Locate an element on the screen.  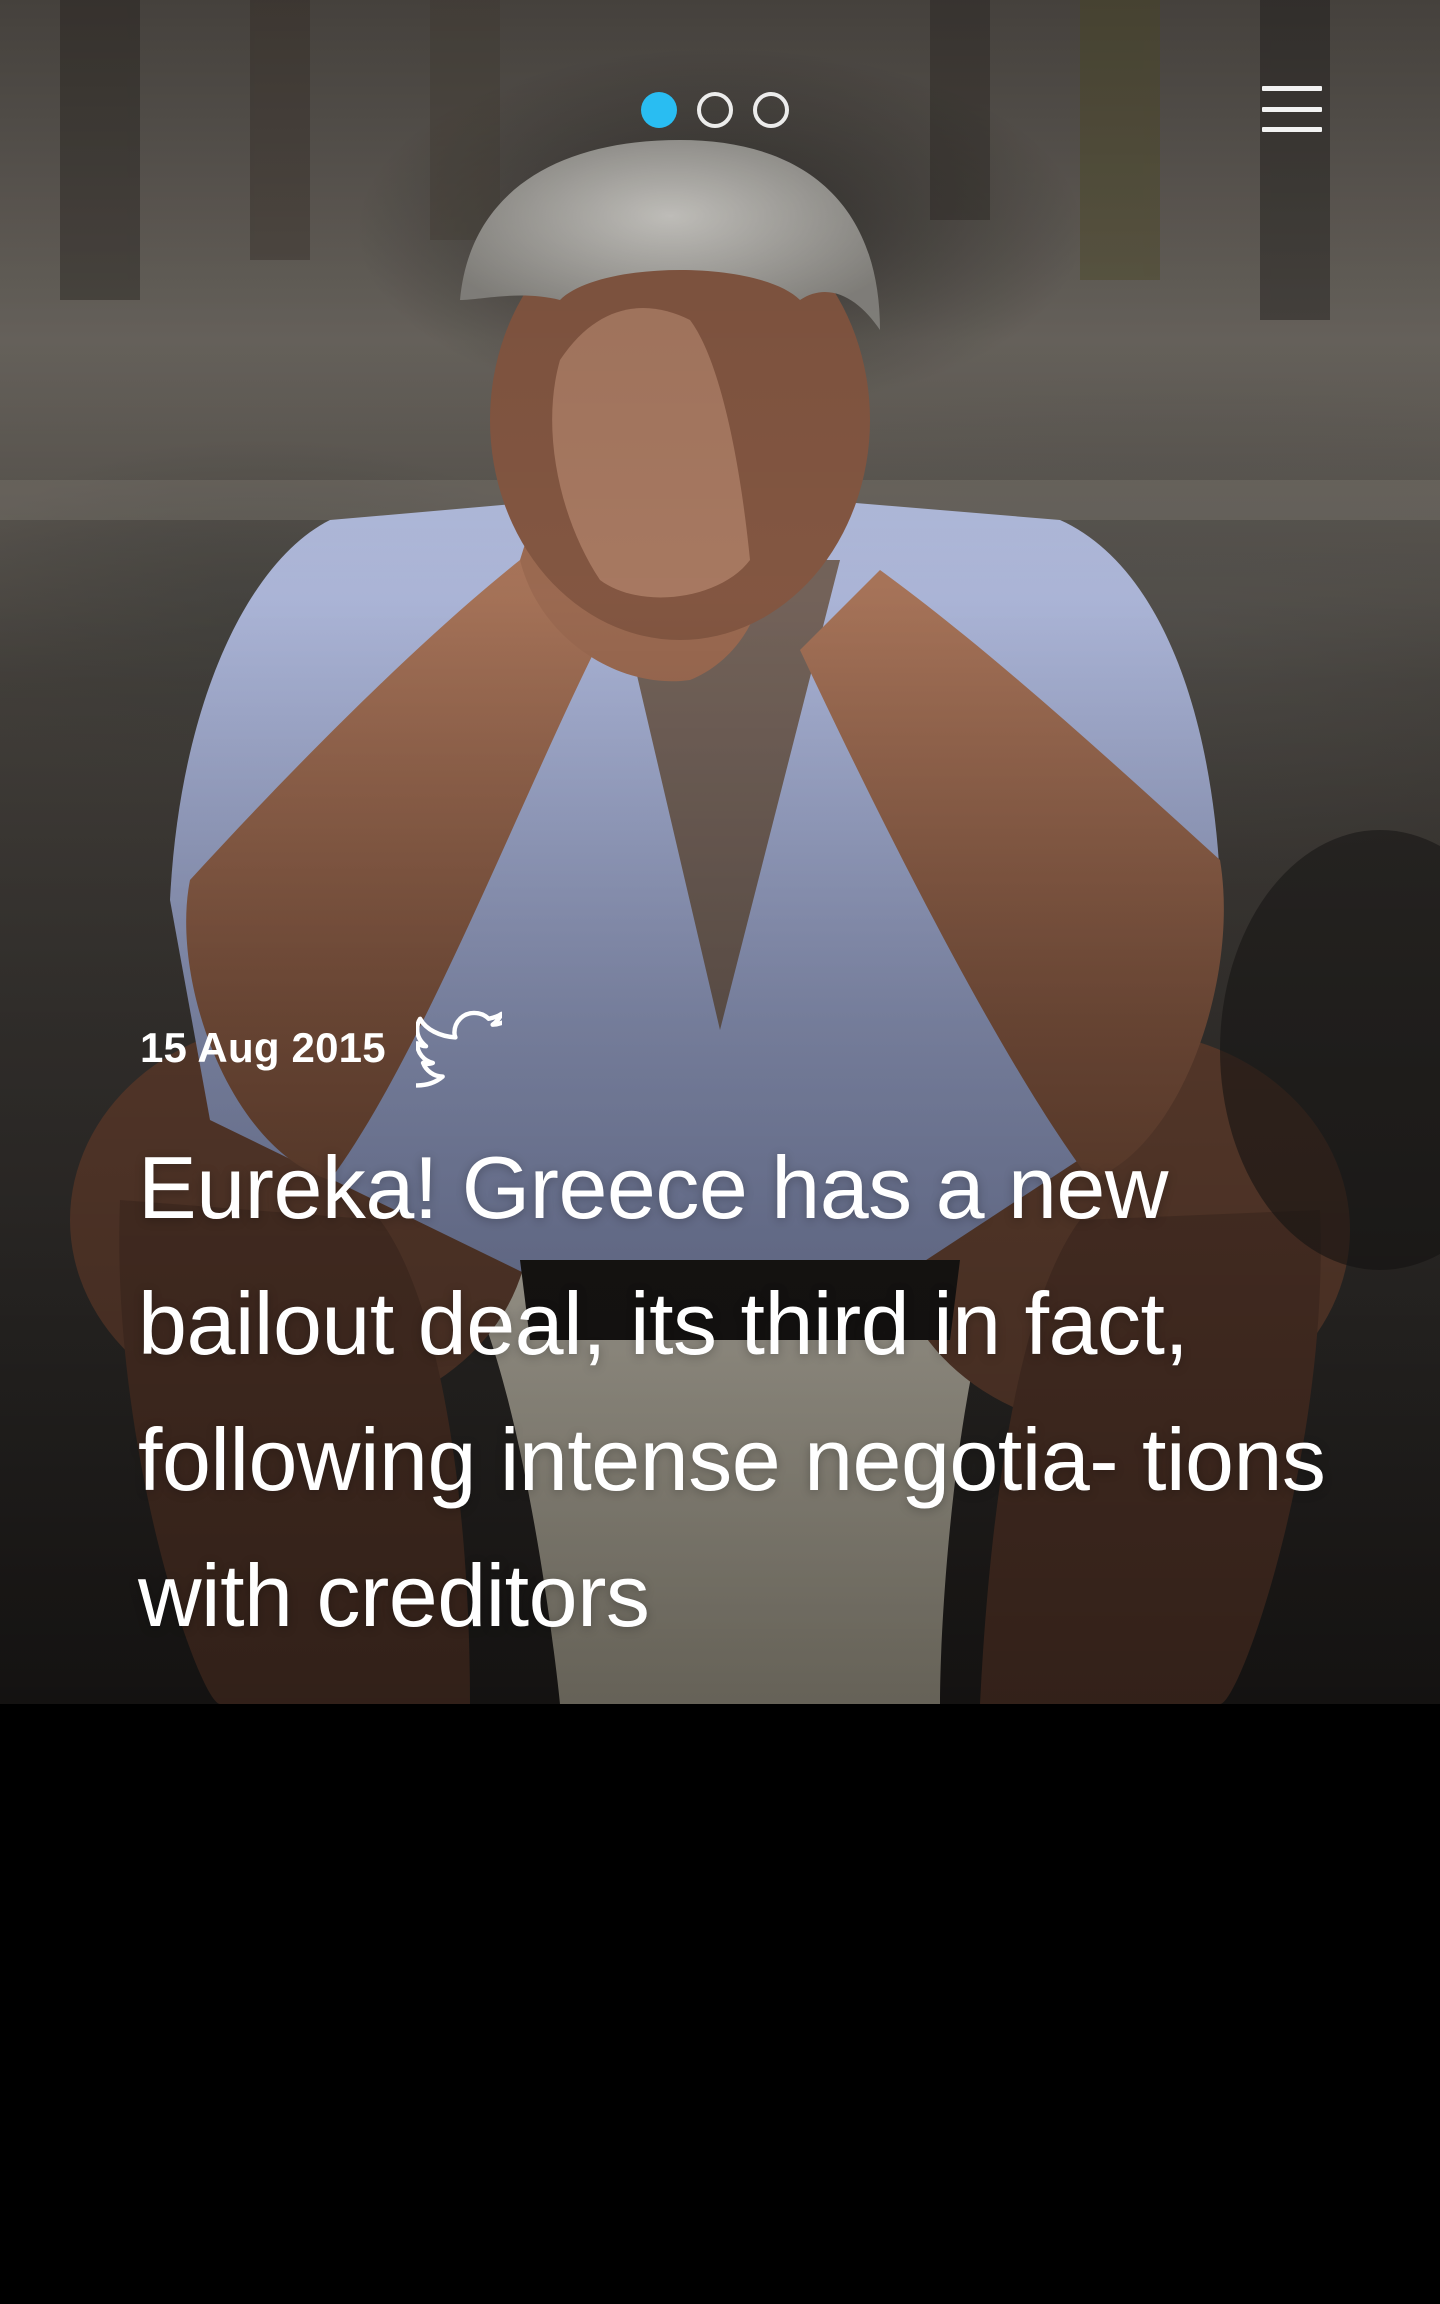
menu-button is located at coordinates (1292, 109).